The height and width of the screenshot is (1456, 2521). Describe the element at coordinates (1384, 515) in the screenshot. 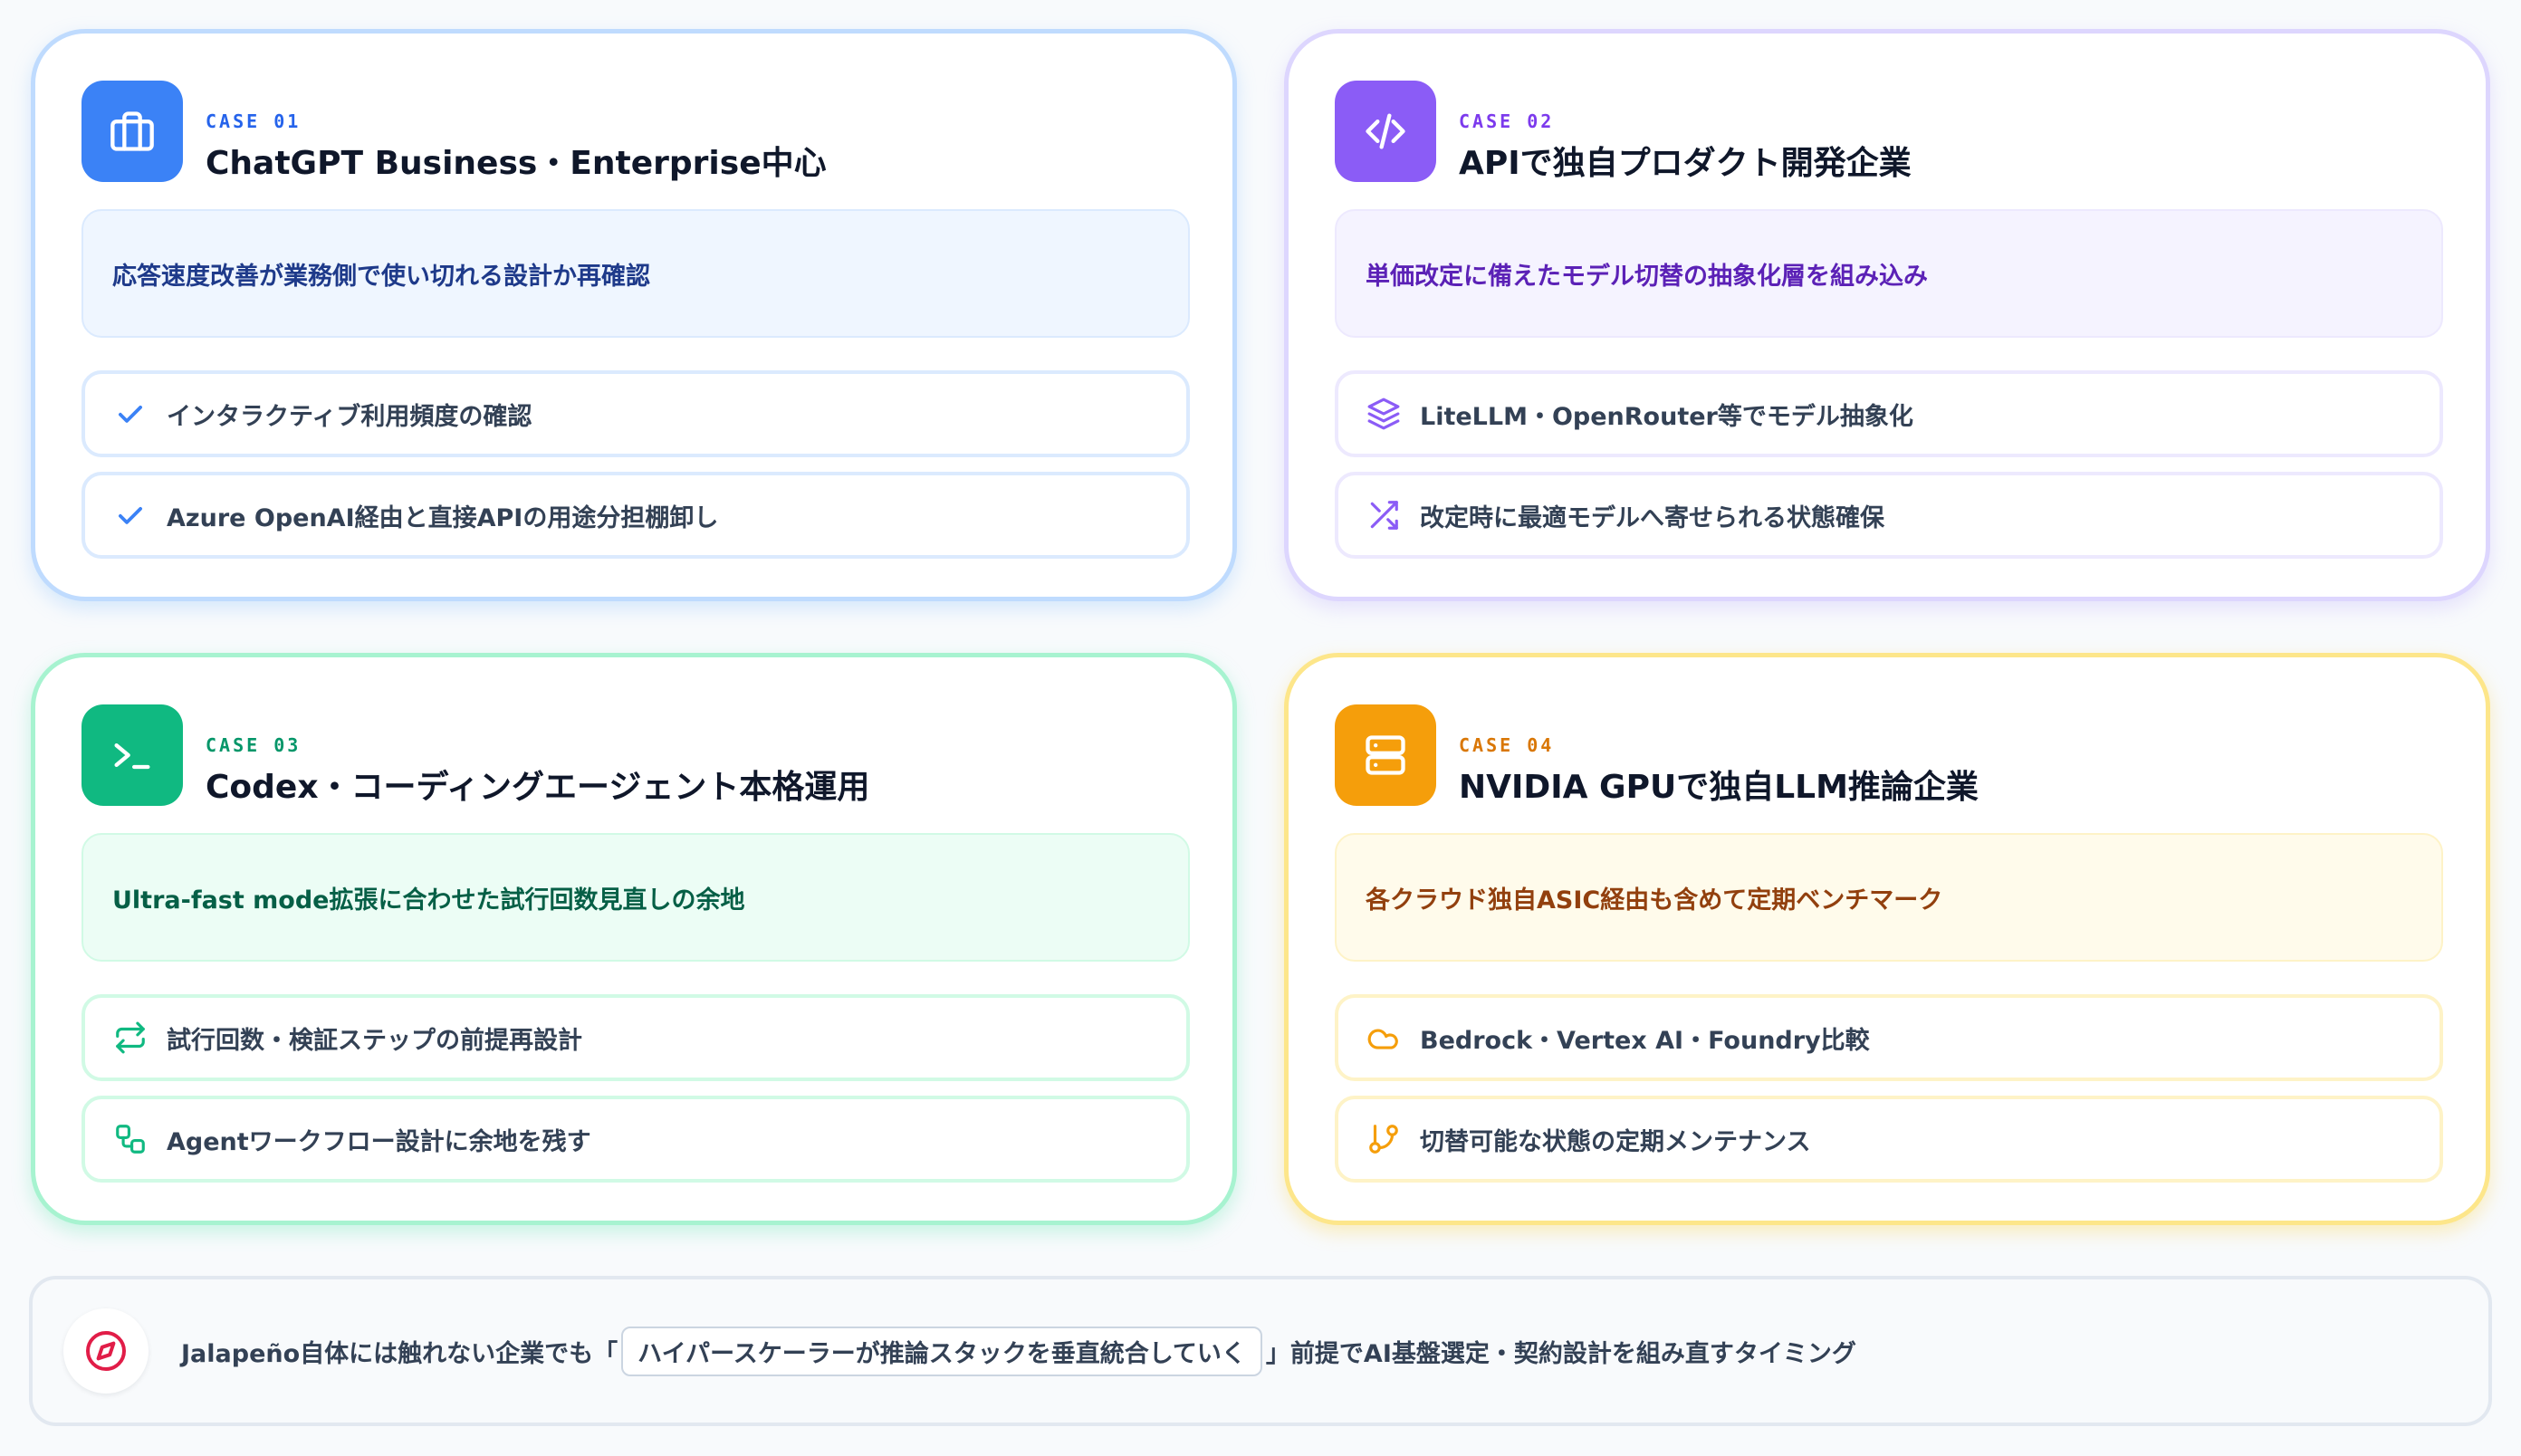

I see `shuffle-icon` at that location.